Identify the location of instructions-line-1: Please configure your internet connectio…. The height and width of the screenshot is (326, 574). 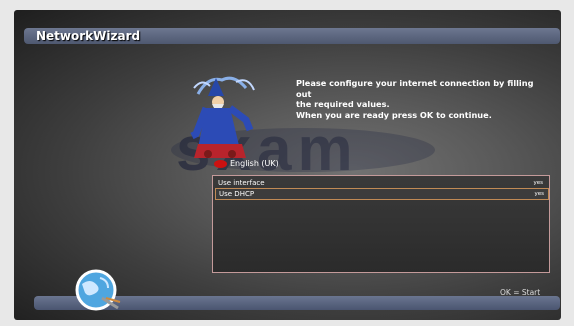
(415, 88).